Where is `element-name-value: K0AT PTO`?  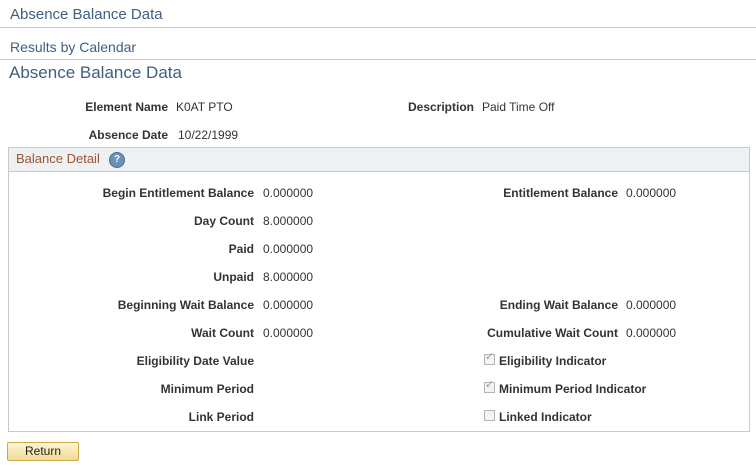 element-name-value: K0AT PTO is located at coordinates (204, 107).